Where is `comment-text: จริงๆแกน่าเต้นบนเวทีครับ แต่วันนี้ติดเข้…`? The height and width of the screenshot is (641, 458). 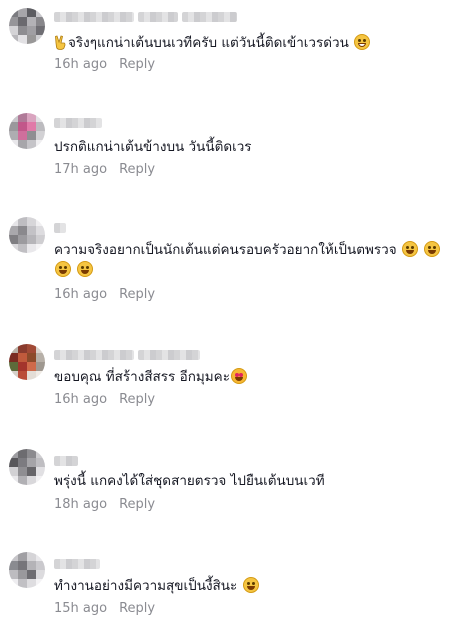 comment-text: จริงๆแกน่าเต้นบนเวทีครับ แต่วันนี้ติดเข้… is located at coordinates (251, 43).